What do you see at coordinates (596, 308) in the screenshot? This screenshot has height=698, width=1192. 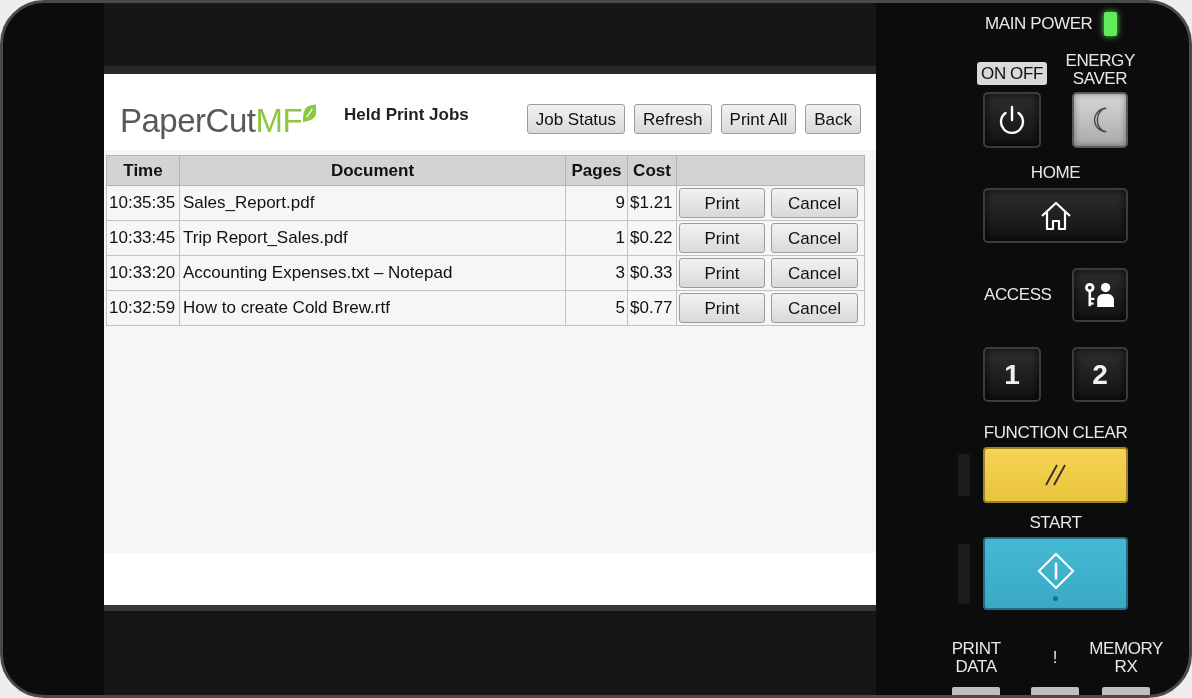 I see `table-cell: 5` at bounding box center [596, 308].